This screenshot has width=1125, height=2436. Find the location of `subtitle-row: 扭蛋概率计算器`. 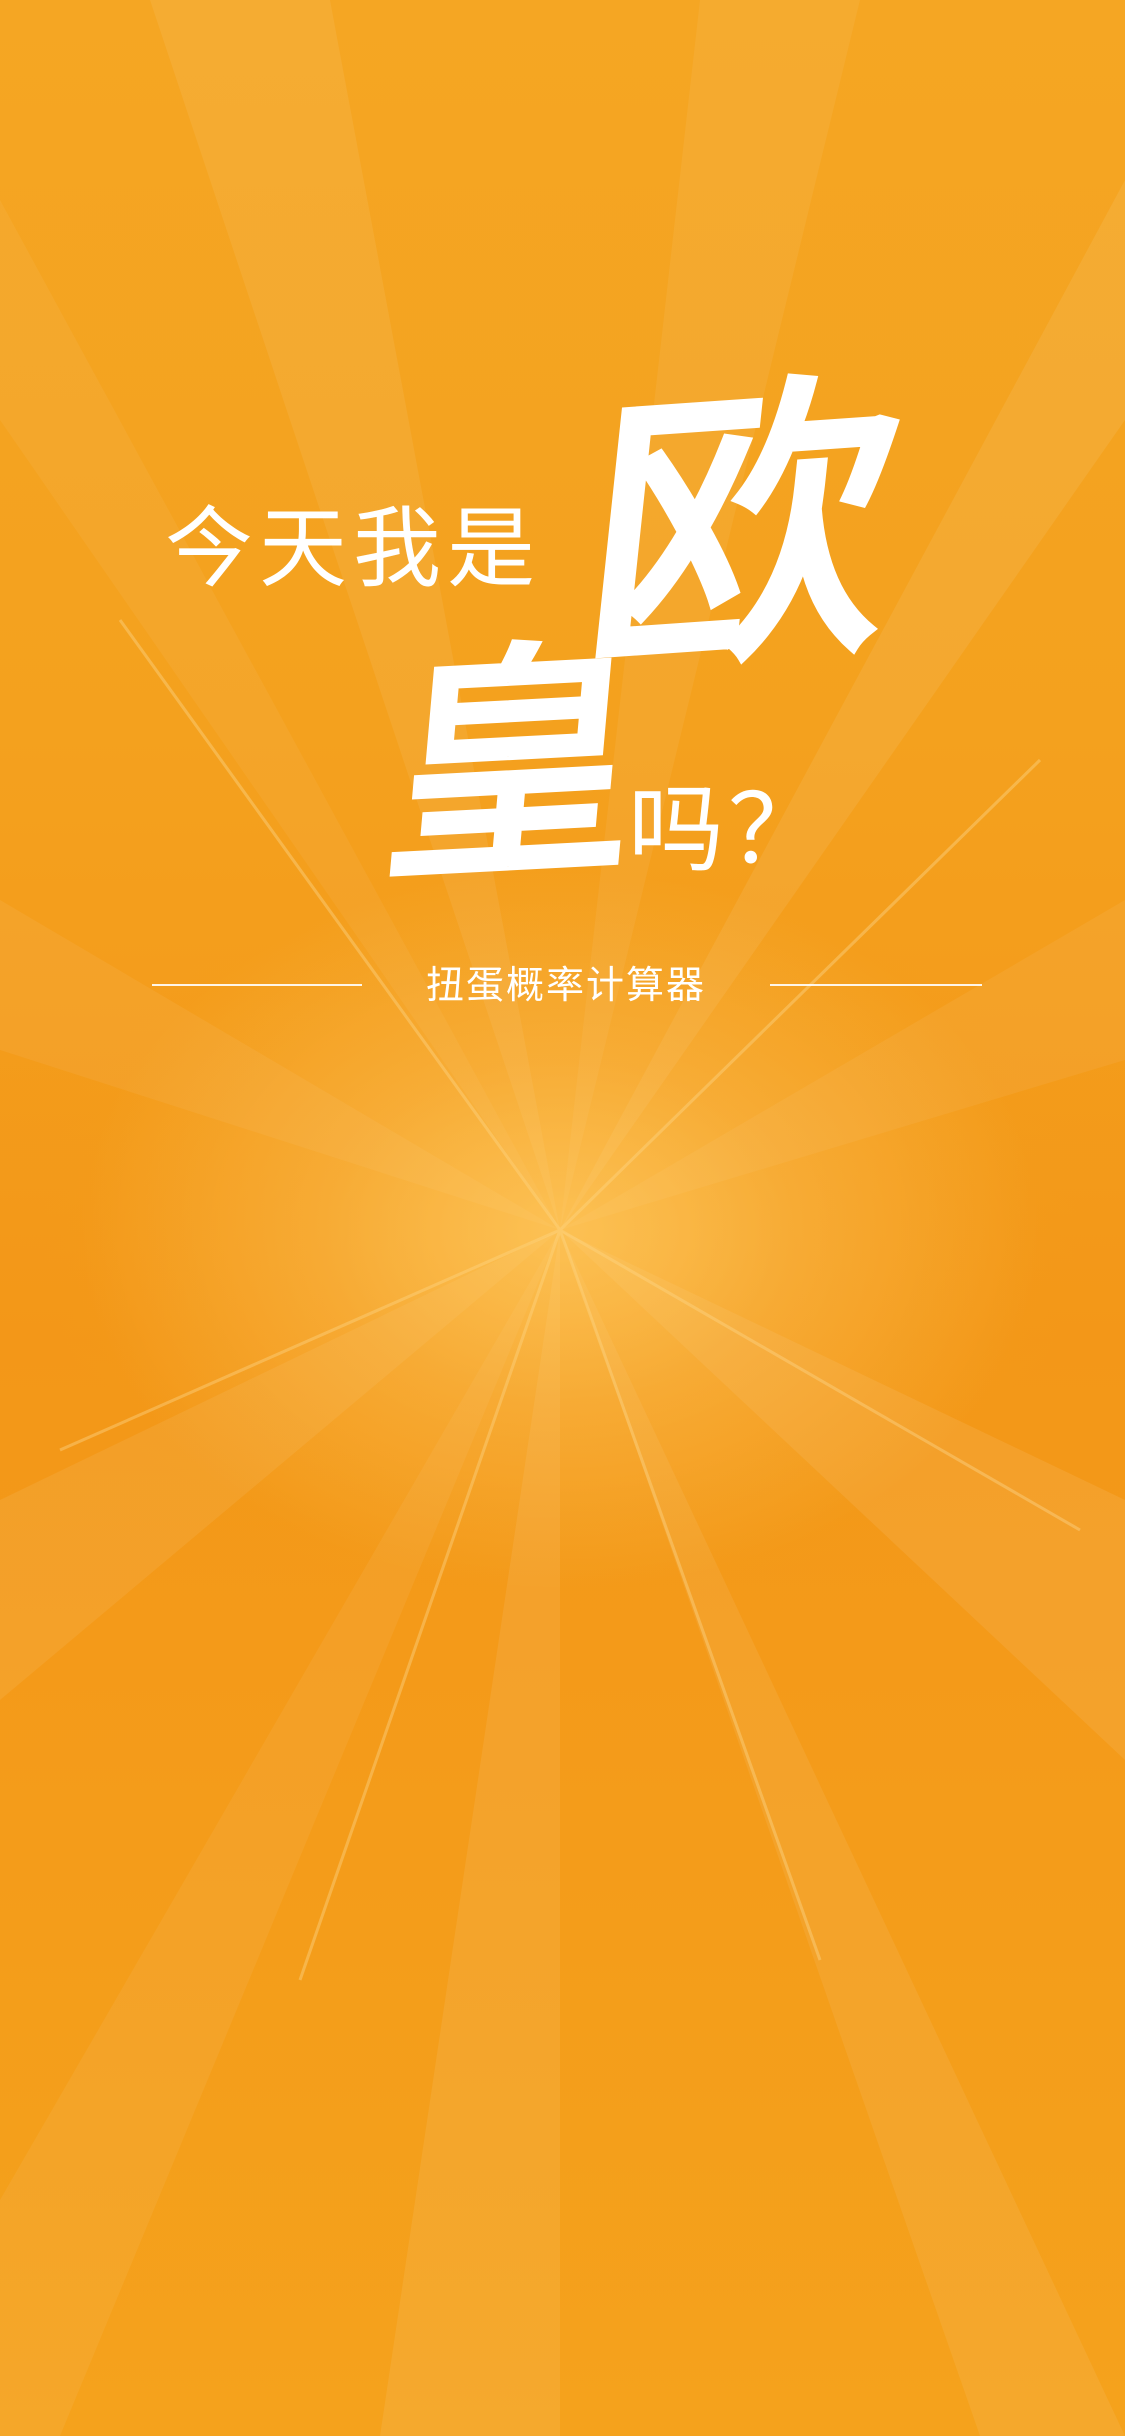

subtitle-row: 扭蛋概率计算器 is located at coordinates (562, 985).